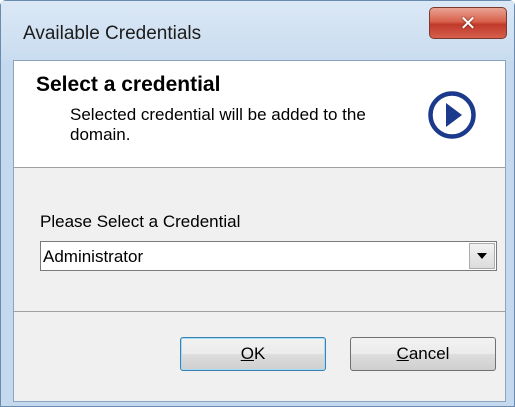 This screenshot has height=407, width=515. Describe the element at coordinates (257, 31) in the screenshot. I see `title-bar: Available Credentials ✕` at that location.